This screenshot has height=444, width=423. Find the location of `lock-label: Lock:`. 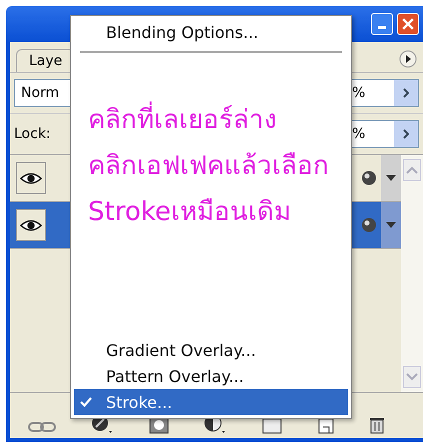

lock-label: Lock: is located at coordinates (32, 134).